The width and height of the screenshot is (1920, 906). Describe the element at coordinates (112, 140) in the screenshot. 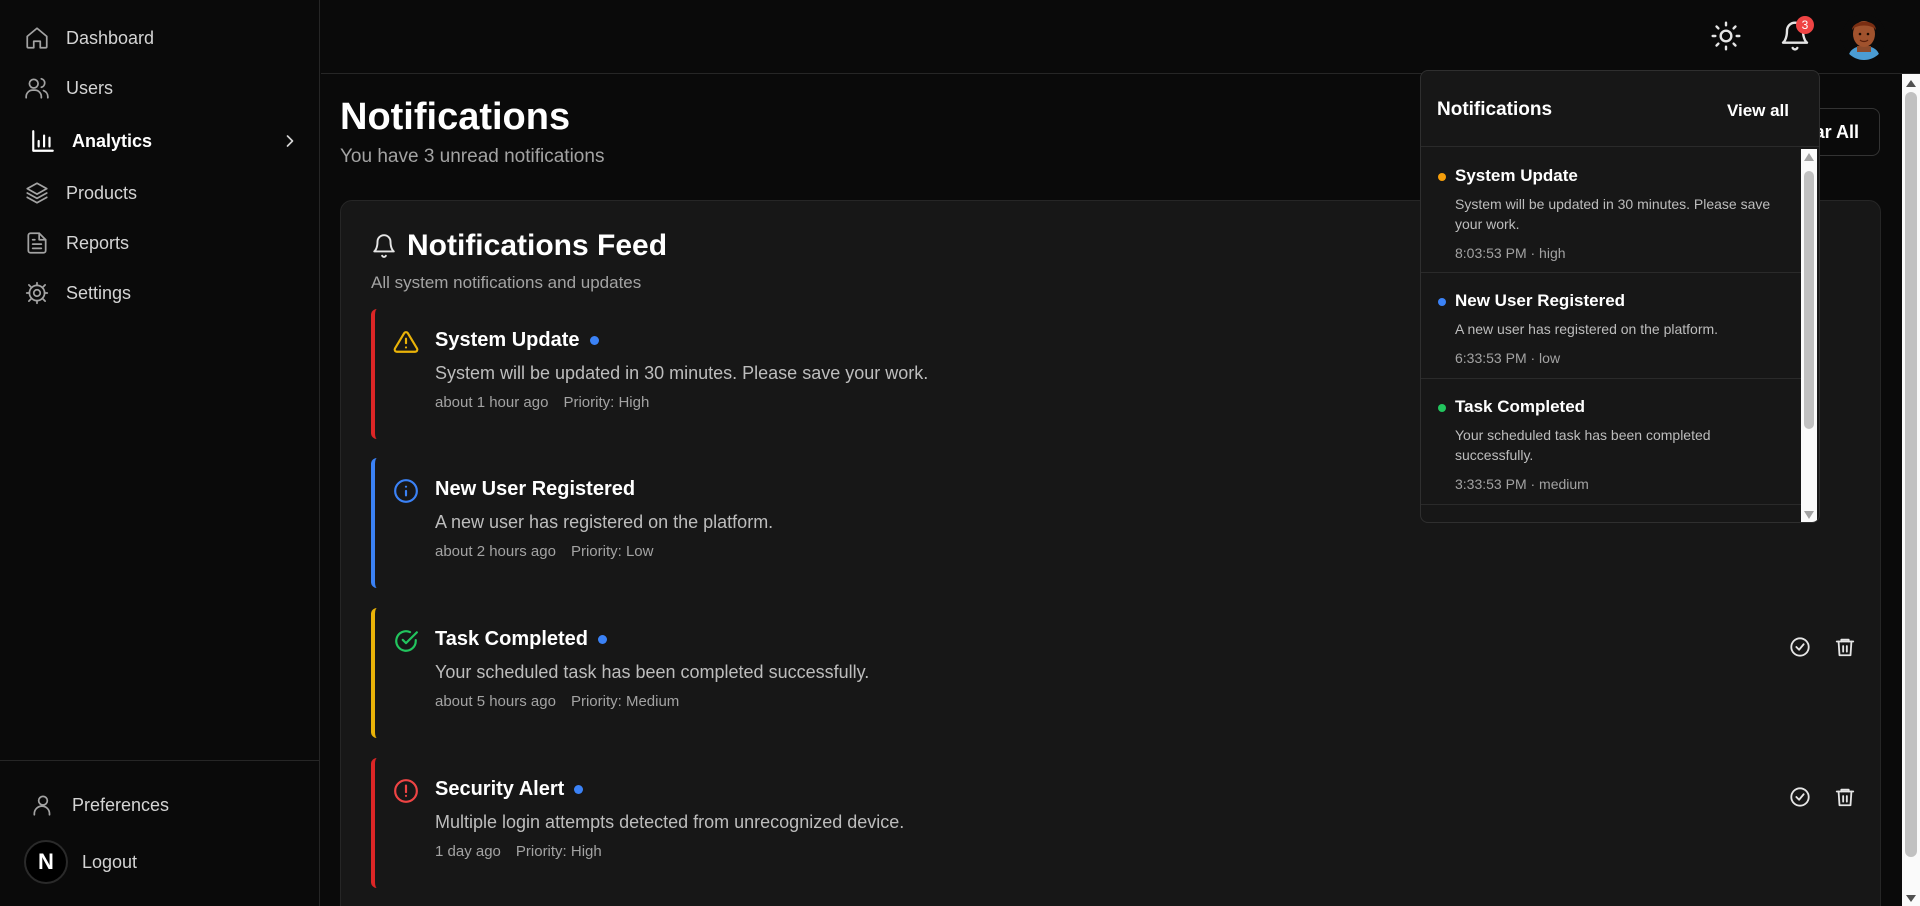

I see `sidebar-item-label: Analytics` at that location.